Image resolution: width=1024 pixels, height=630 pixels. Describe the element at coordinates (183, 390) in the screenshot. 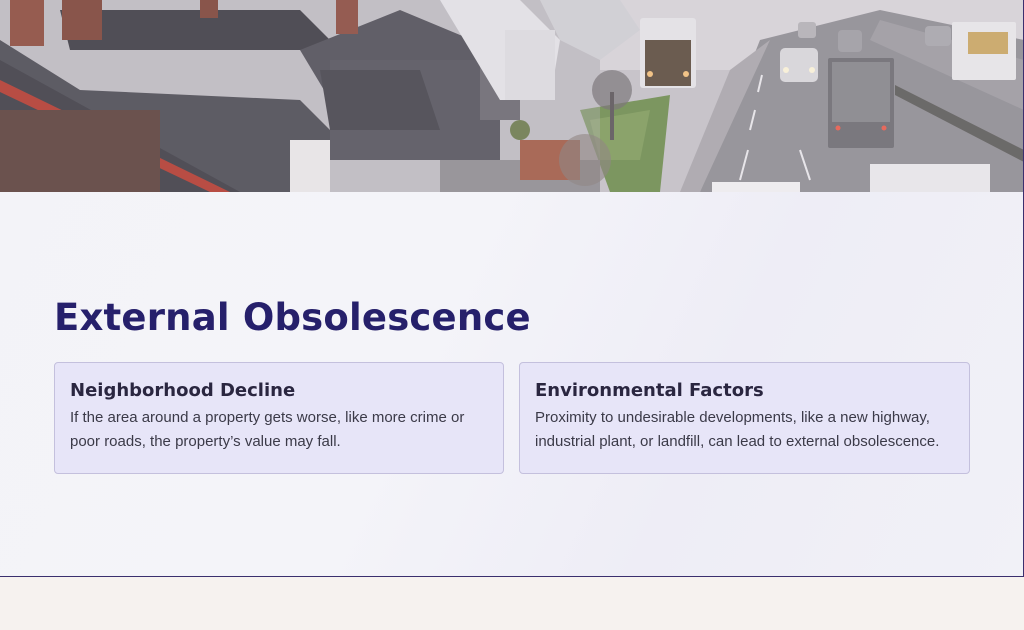

I see `card-heading: Neighborhood Decline` at that location.